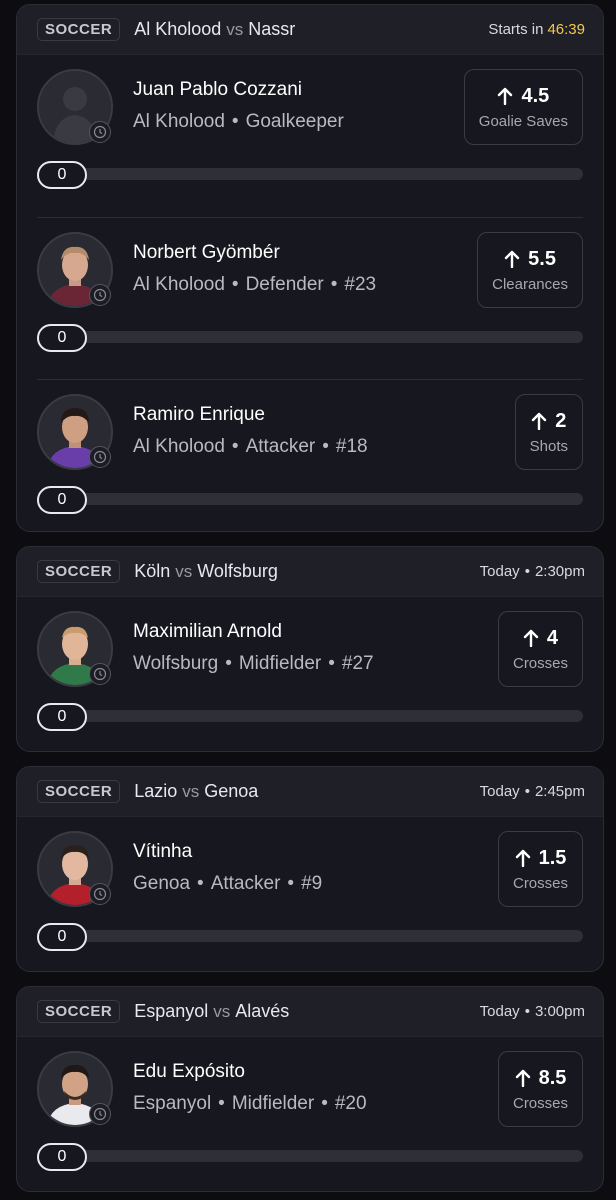  Describe the element at coordinates (262, 1011) in the screenshot. I see `away-team: Alavés` at that location.